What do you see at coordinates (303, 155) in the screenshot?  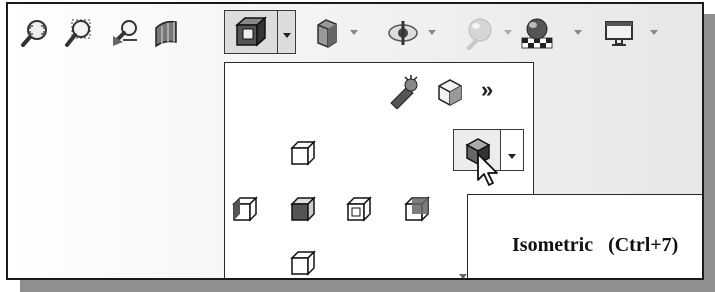 I see `top-view-icon` at bounding box center [303, 155].